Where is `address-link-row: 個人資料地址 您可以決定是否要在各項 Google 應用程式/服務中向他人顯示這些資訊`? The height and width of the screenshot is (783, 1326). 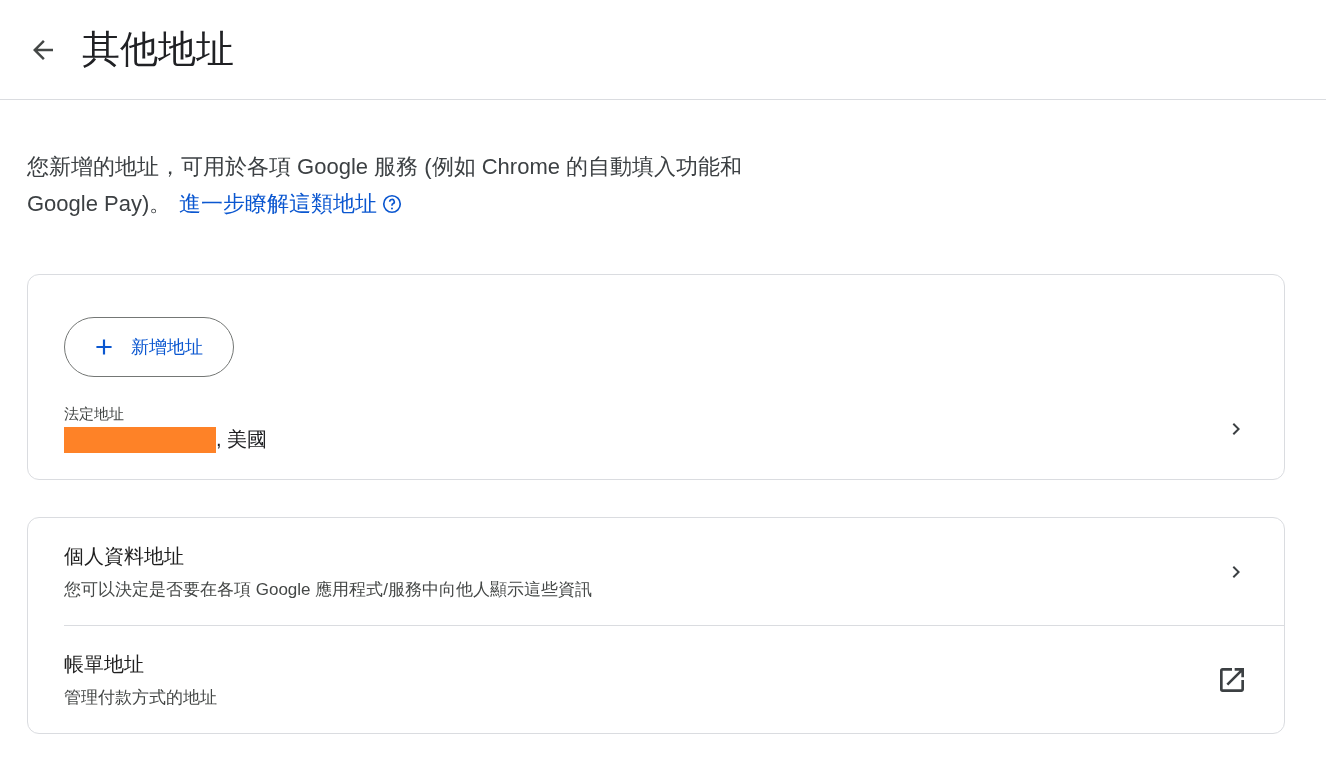 address-link-row: 個人資料地址 您可以決定是否要在各項 Google 應用程式/服務中向他人顯示這些資訊 is located at coordinates (656, 571).